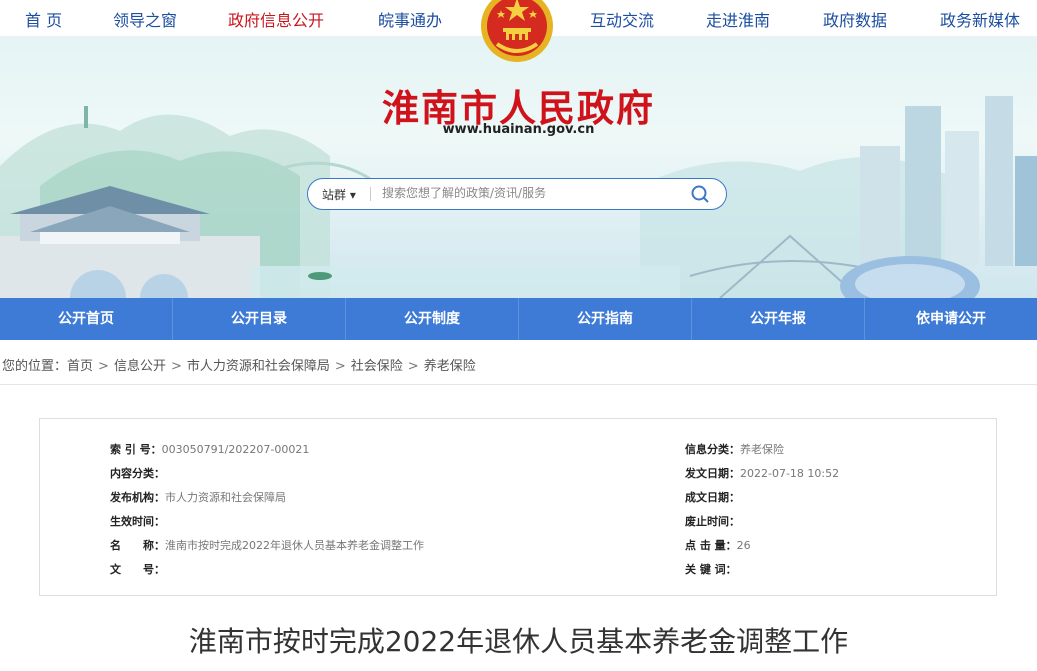 This screenshot has height=671, width=1037. Describe the element at coordinates (605, 319) in the screenshot. I see `tab-open-guide: 公开指南` at that location.